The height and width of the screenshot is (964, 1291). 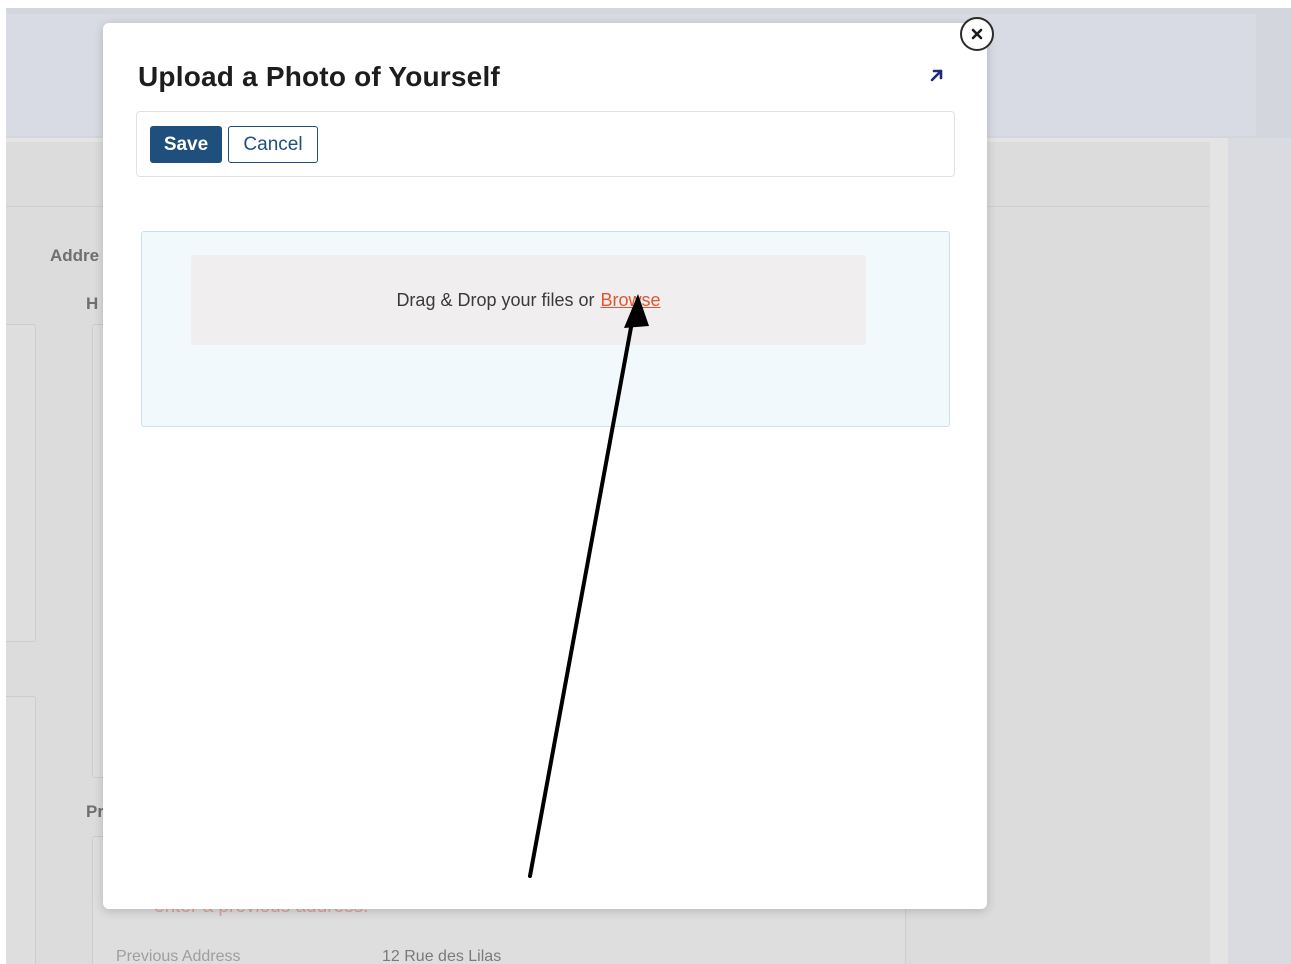 What do you see at coordinates (319, 76) in the screenshot?
I see `modal-title: Upload a Photo of Yourself` at bounding box center [319, 76].